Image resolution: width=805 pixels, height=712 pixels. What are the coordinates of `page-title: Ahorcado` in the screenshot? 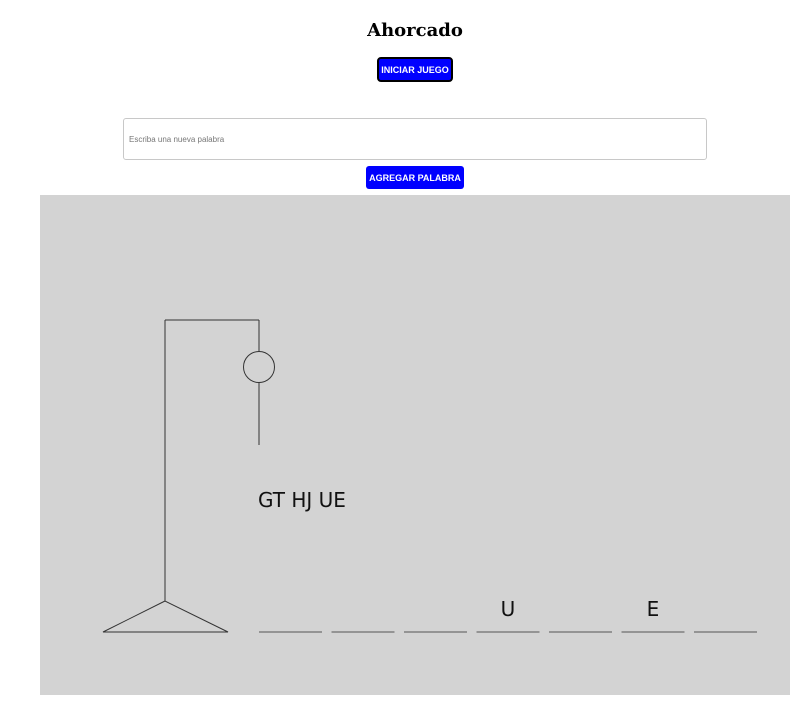 It's located at (415, 30).